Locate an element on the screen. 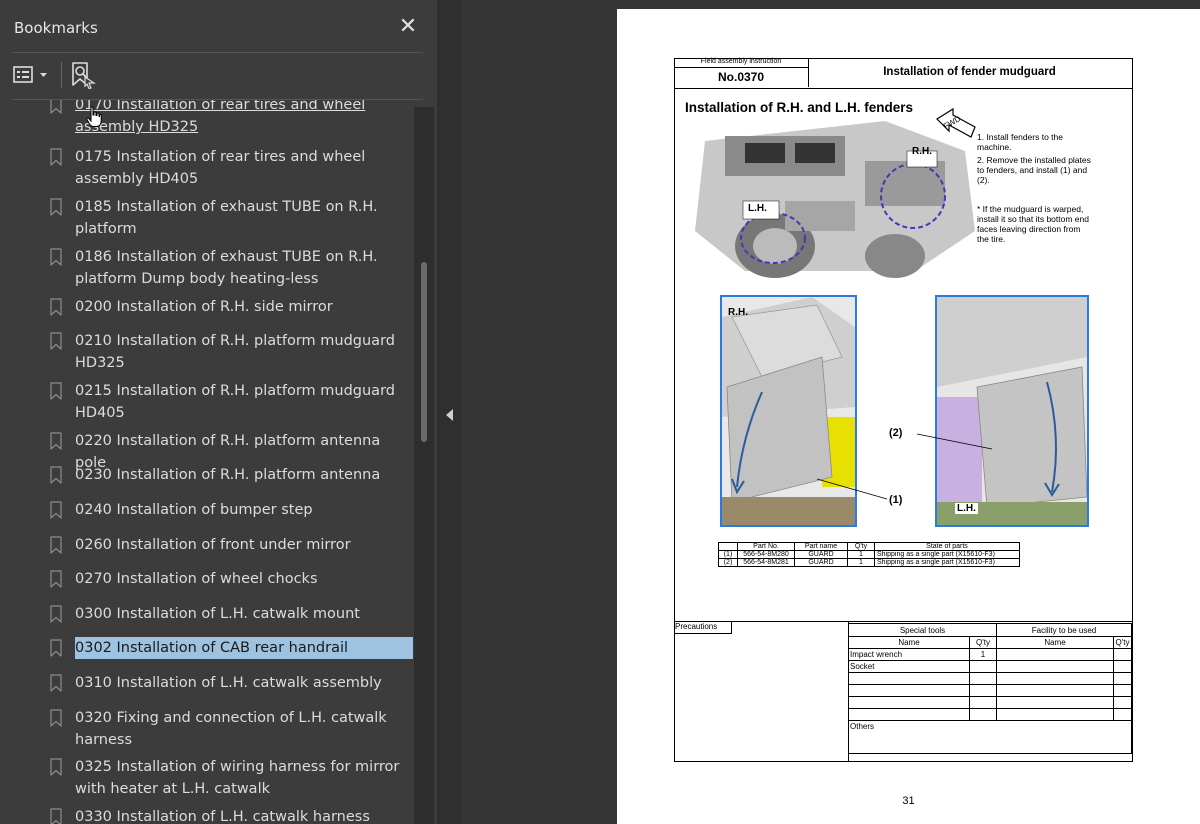 The height and width of the screenshot is (824, 1200). others-label: Others is located at coordinates (990, 737).